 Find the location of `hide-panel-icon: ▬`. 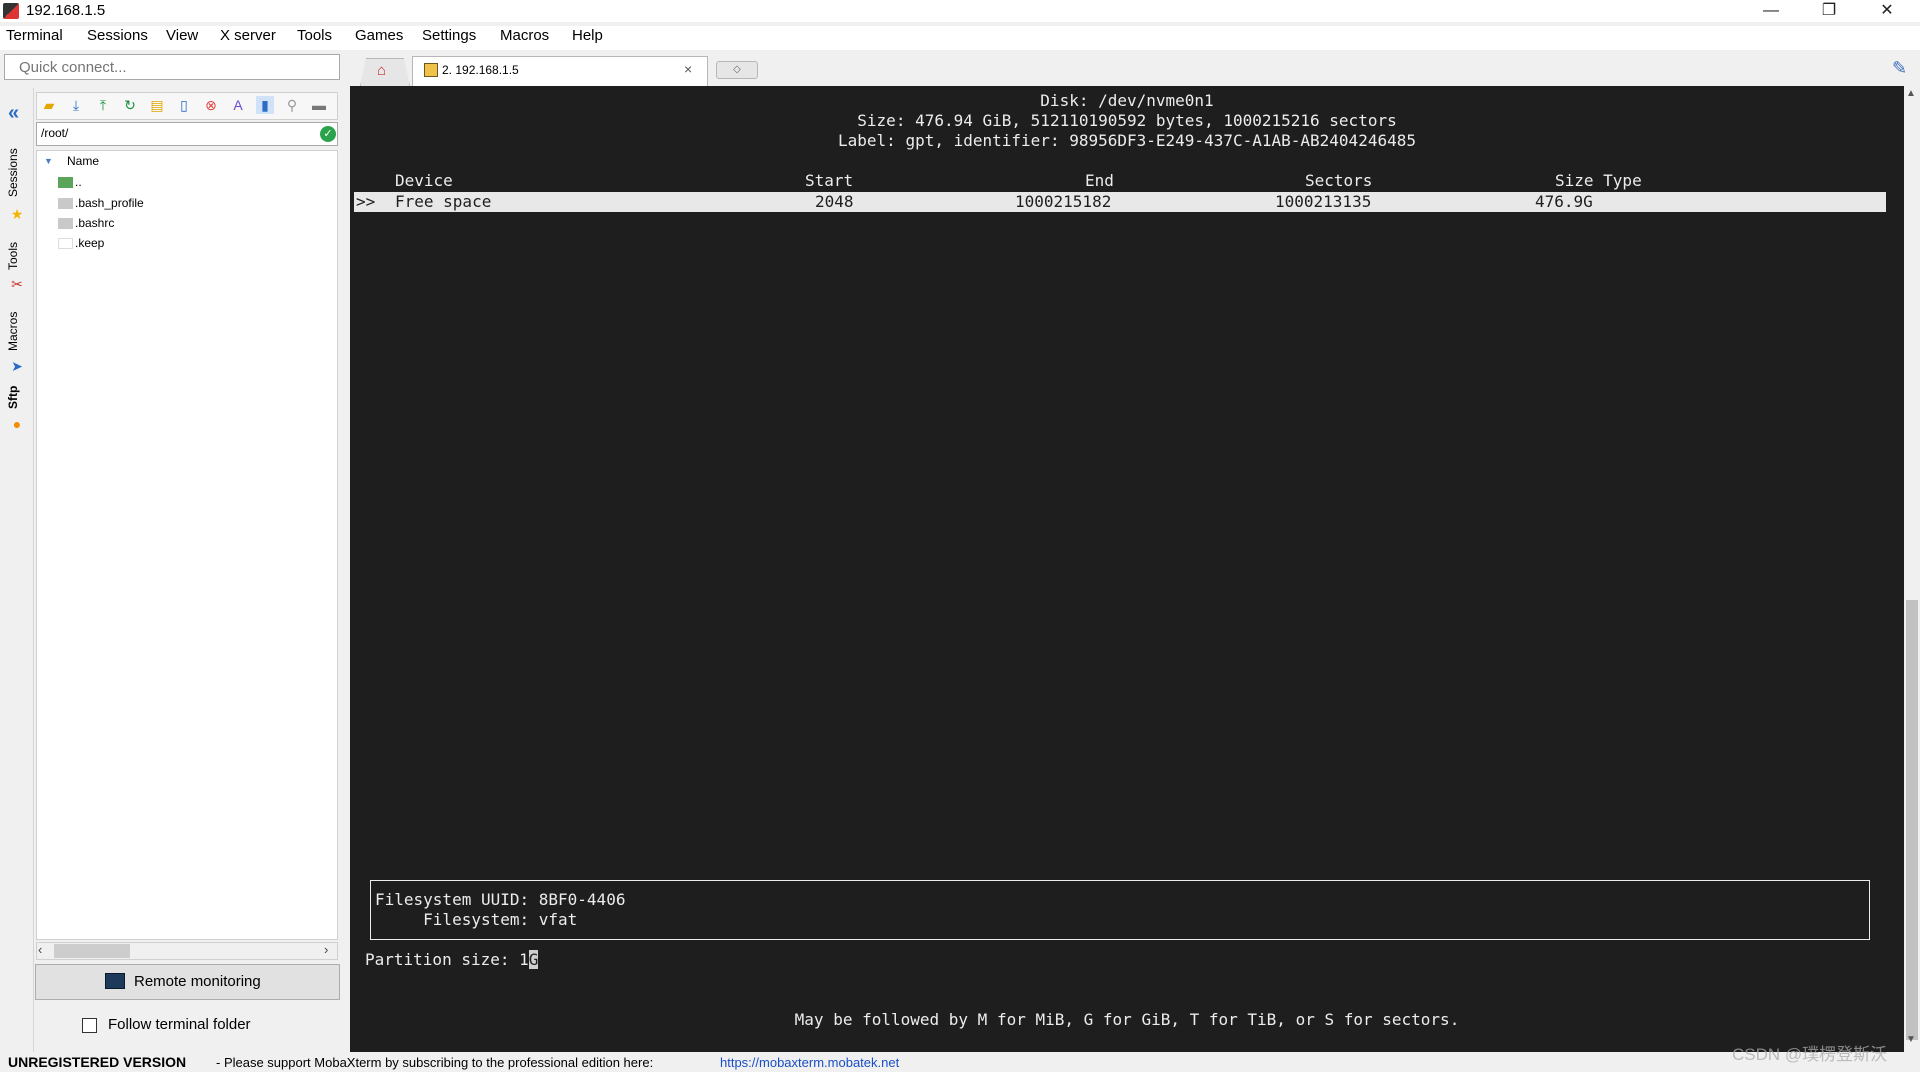

hide-panel-icon: ▬ is located at coordinates (319, 105).